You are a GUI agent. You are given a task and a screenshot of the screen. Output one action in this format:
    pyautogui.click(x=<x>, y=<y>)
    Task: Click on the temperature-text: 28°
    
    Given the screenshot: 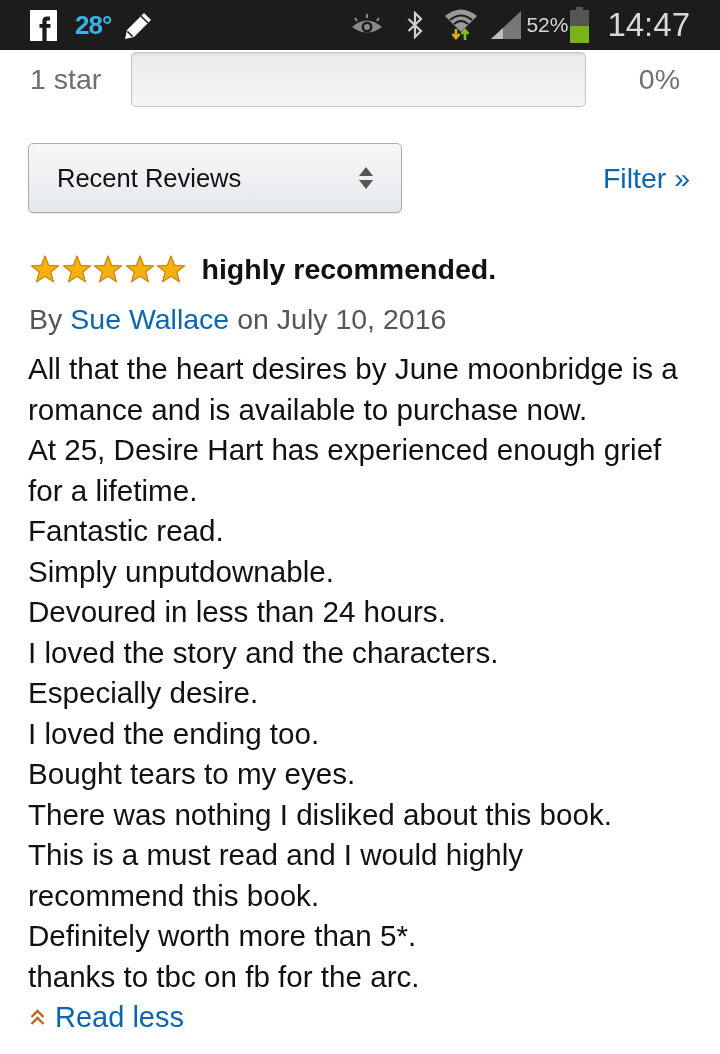 What is the action you would take?
    pyautogui.click(x=93, y=25)
    